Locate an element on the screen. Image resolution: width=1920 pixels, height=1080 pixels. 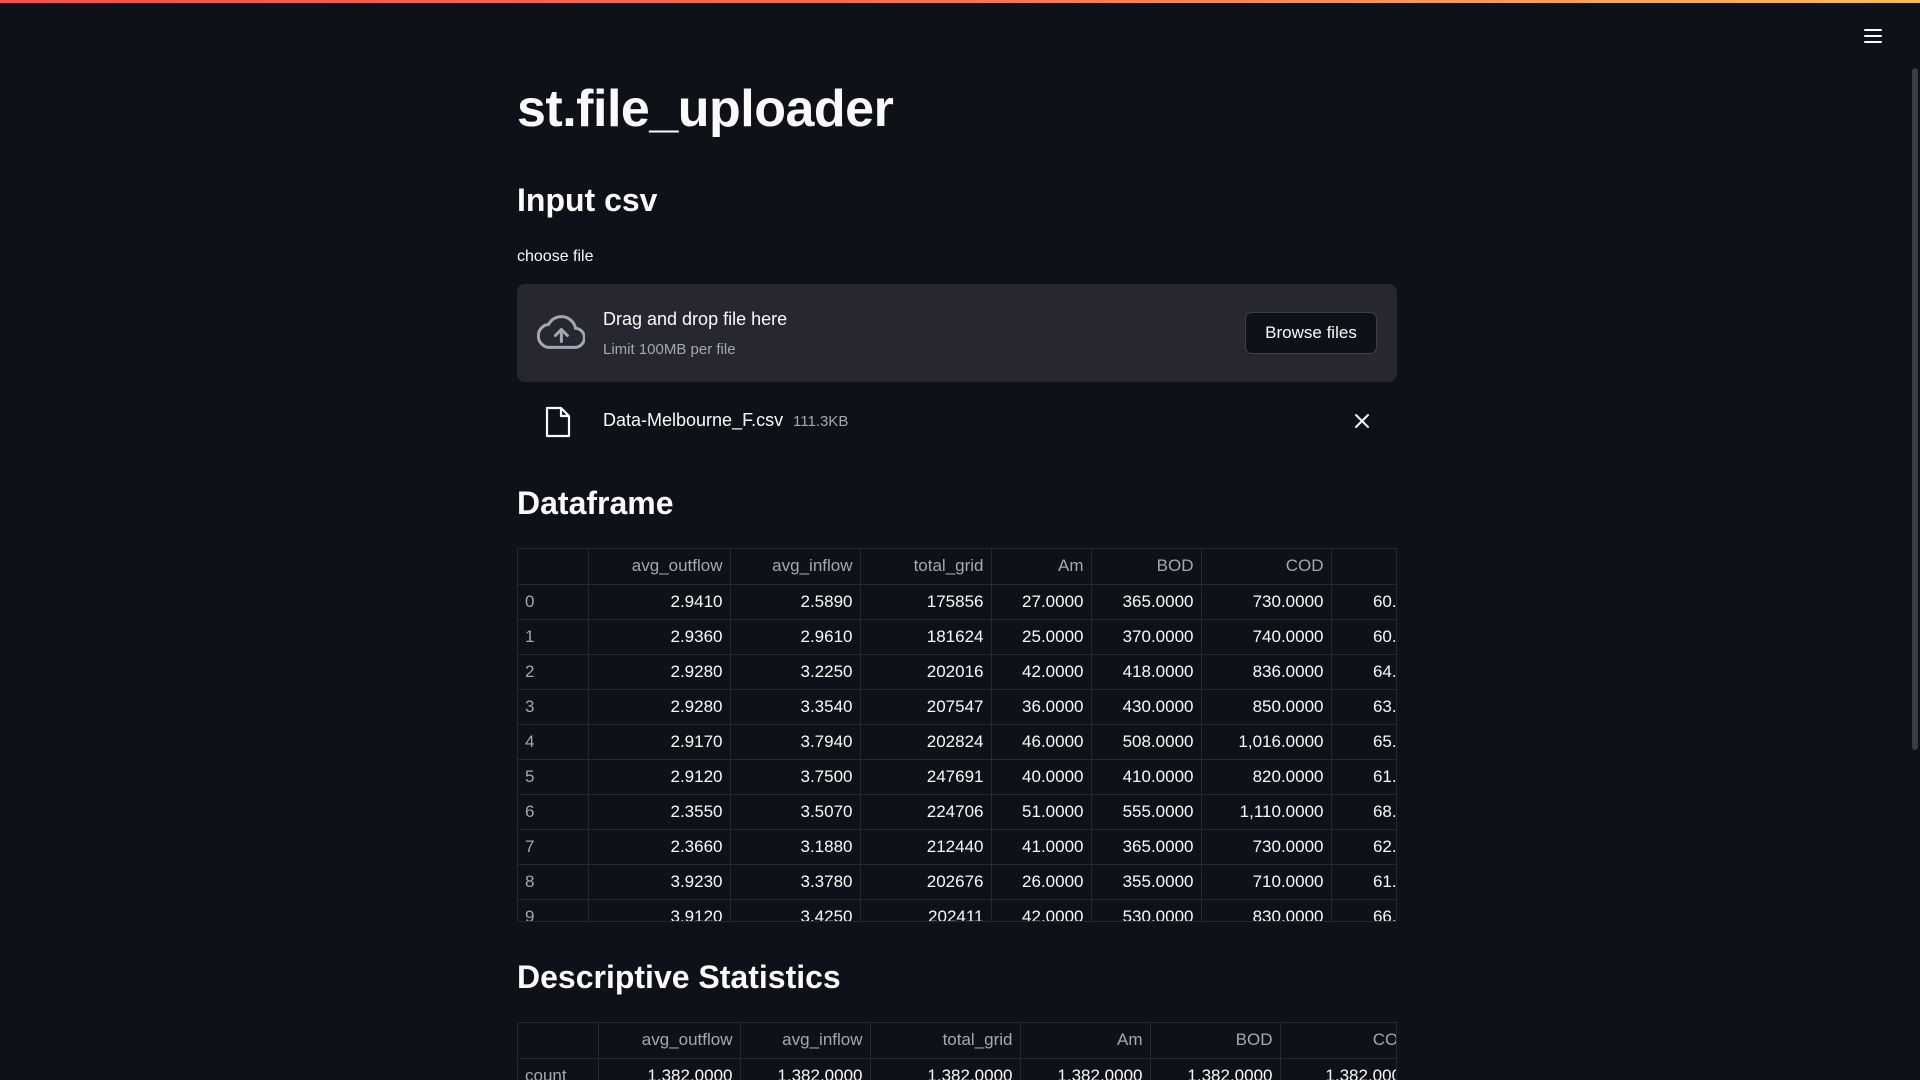
table-cell: 1,110.0000 is located at coordinates (1266, 812).